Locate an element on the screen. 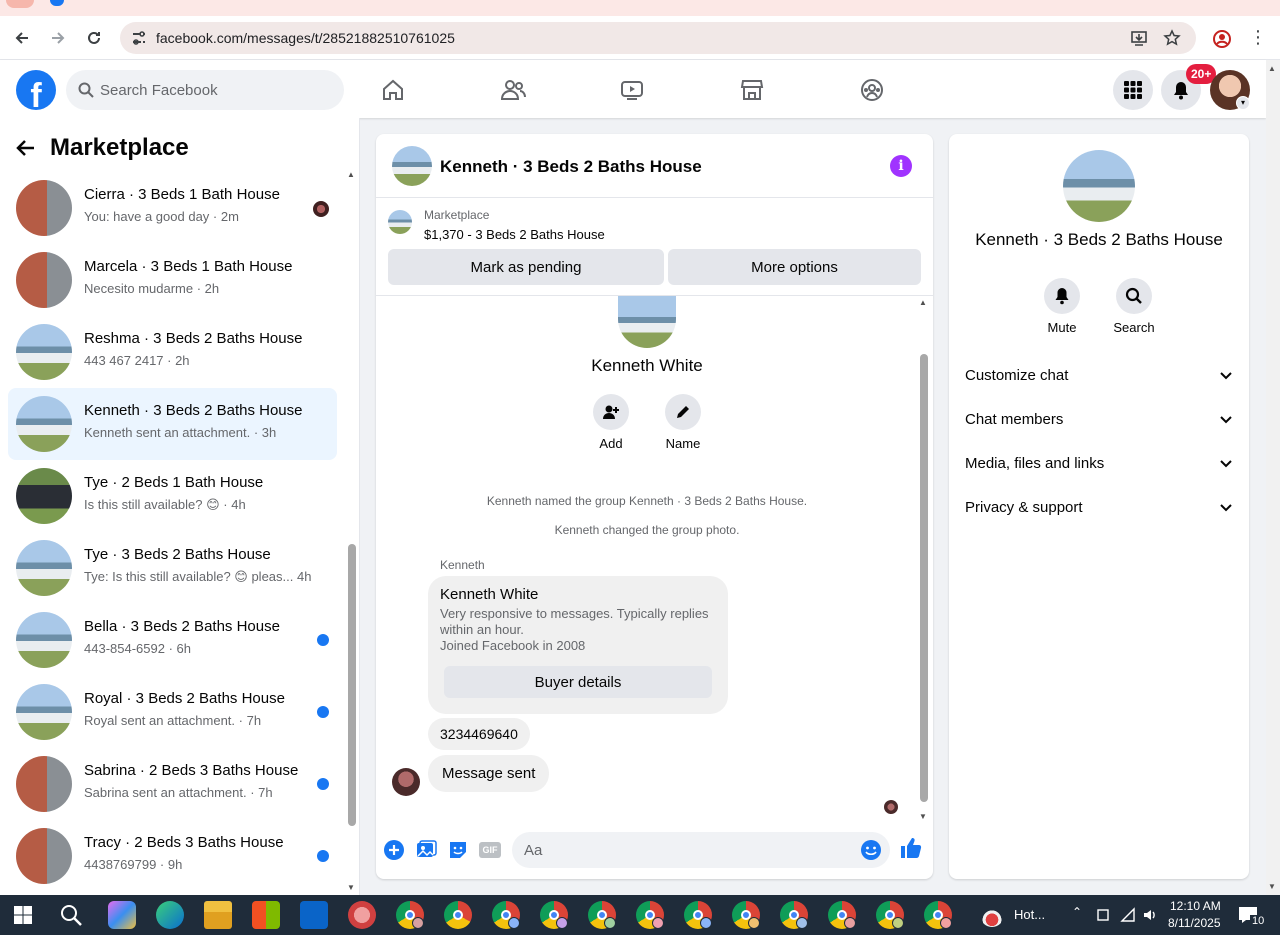  forward-arrow-icon is located at coordinates (58, 38).